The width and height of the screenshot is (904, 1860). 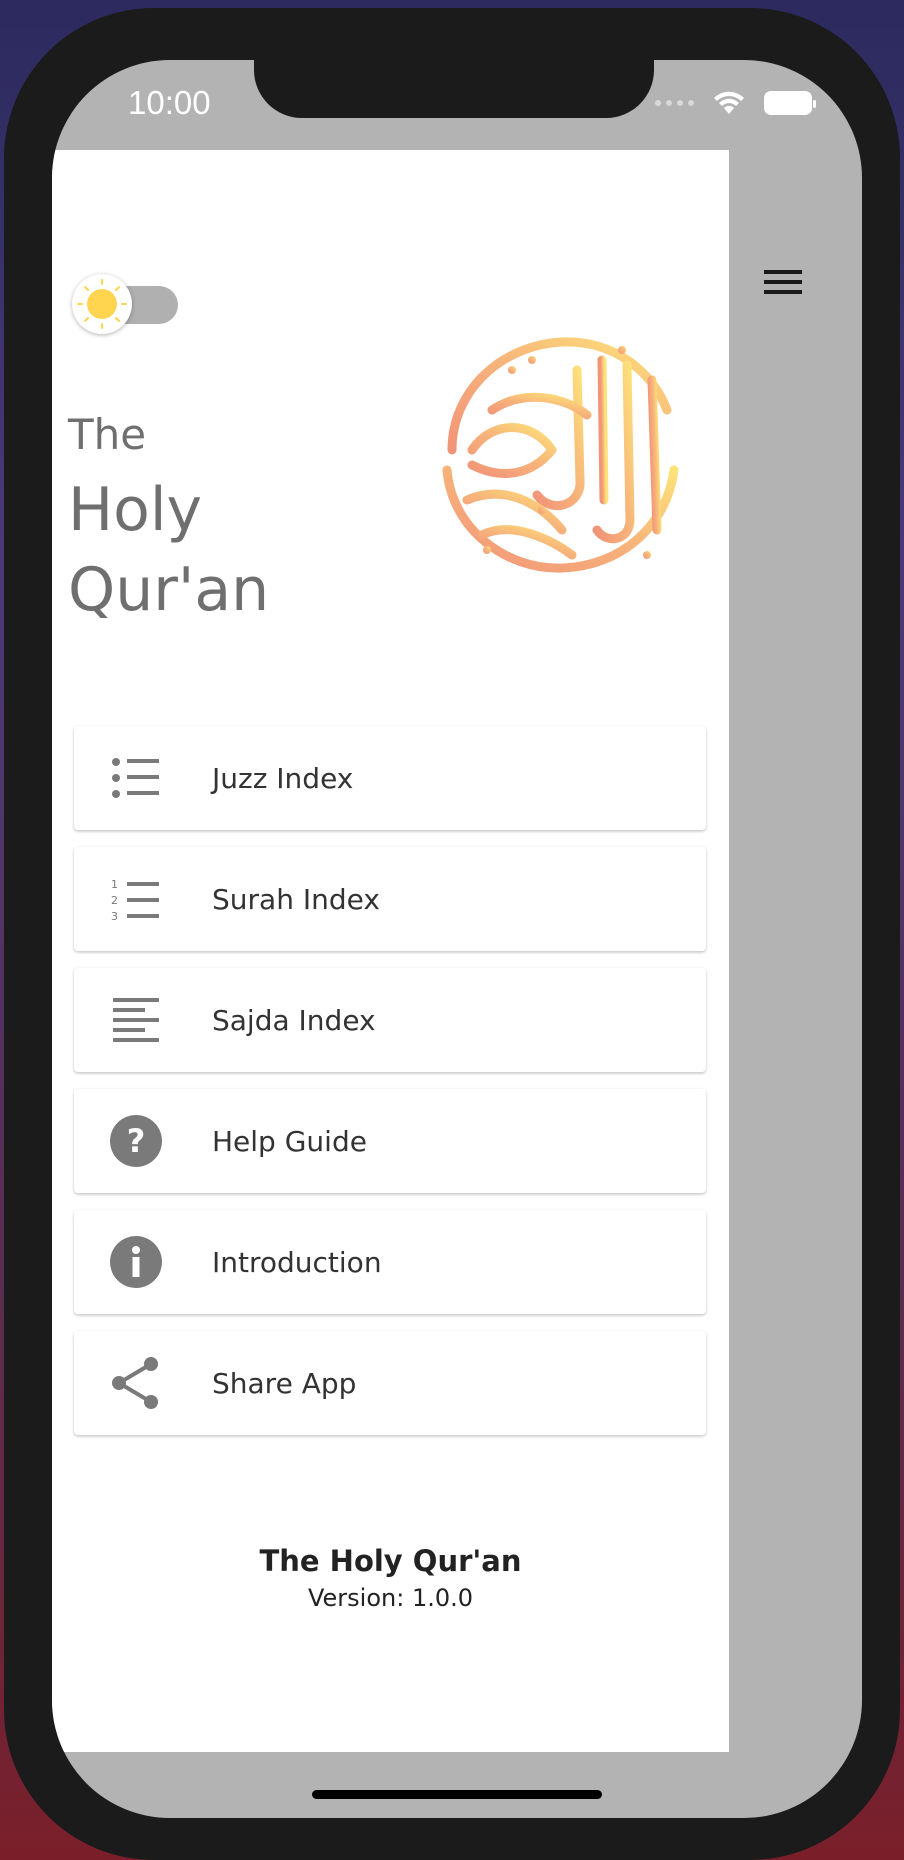 What do you see at coordinates (390, 778) in the screenshot?
I see `menu-item-juzz-index: Juzz Index` at bounding box center [390, 778].